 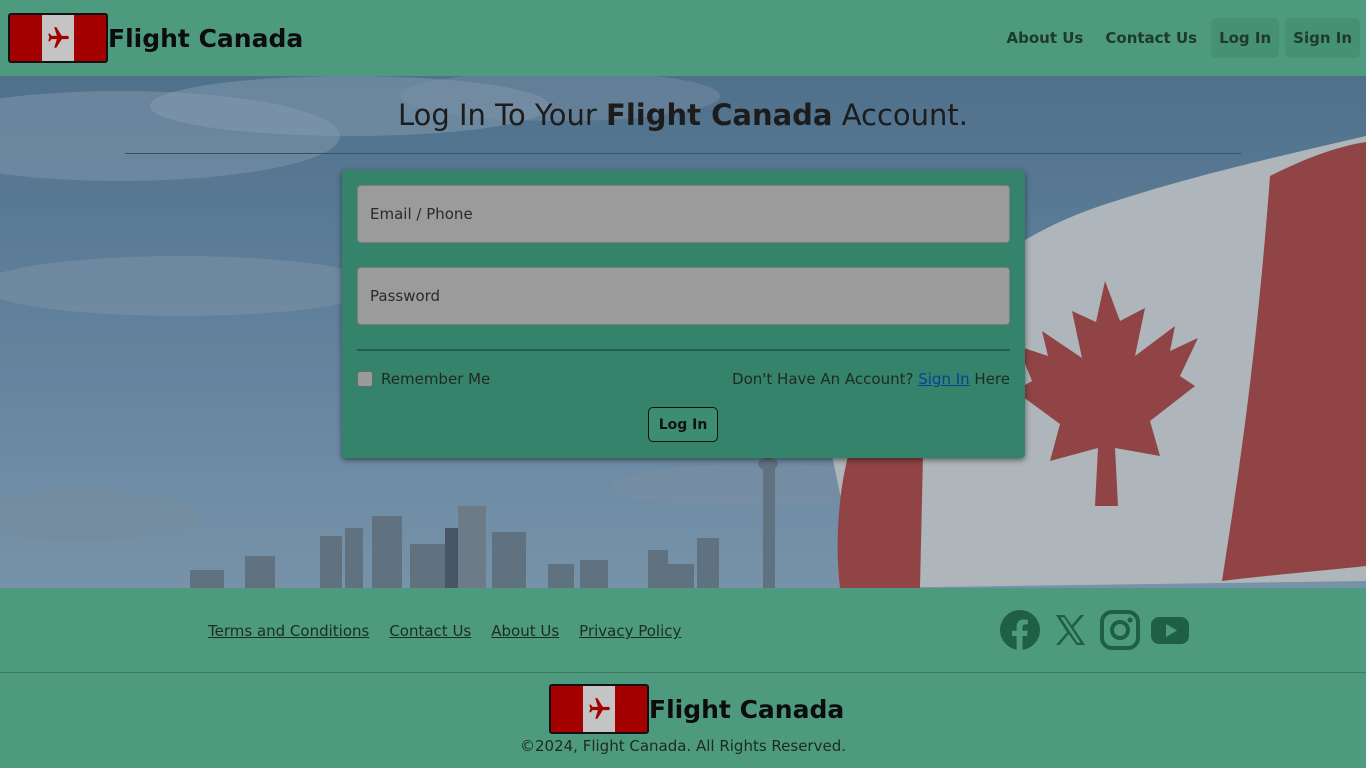 What do you see at coordinates (683, 424) in the screenshot?
I see `log-in-button: Log In` at bounding box center [683, 424].